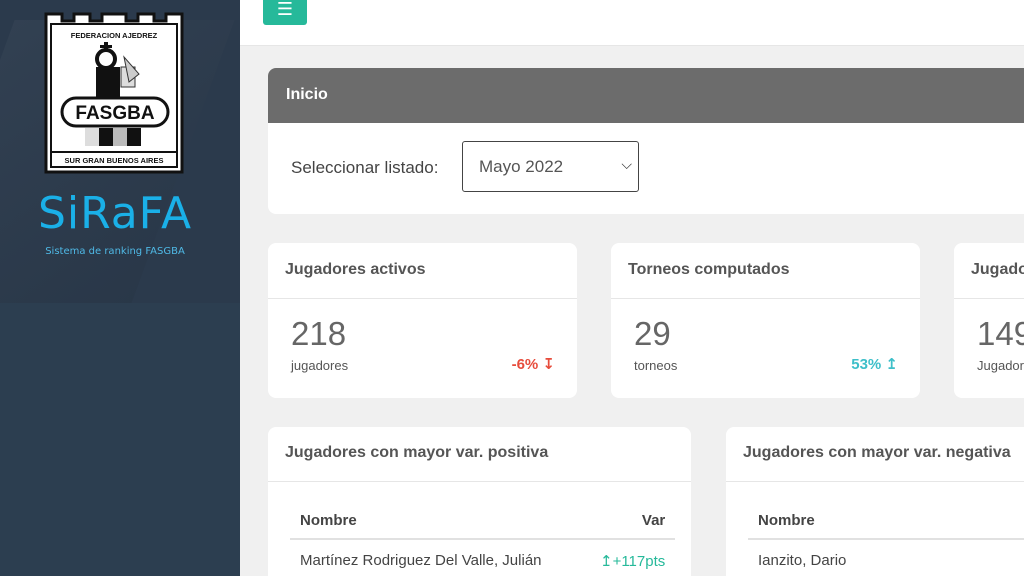  I want to click on stat-card-jugadores-activos: Jugadores activos 218 jugadores -6% ↧, so click(422, 320).